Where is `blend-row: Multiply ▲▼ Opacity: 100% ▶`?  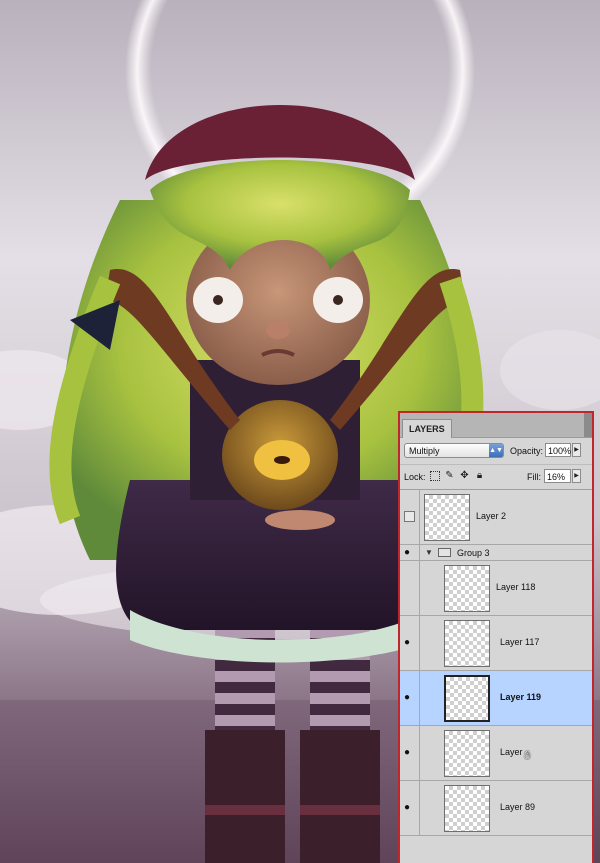
blend-row: Multiply ▲▼ Opacity: 100% ▶ is located at coordinates (496, 451).